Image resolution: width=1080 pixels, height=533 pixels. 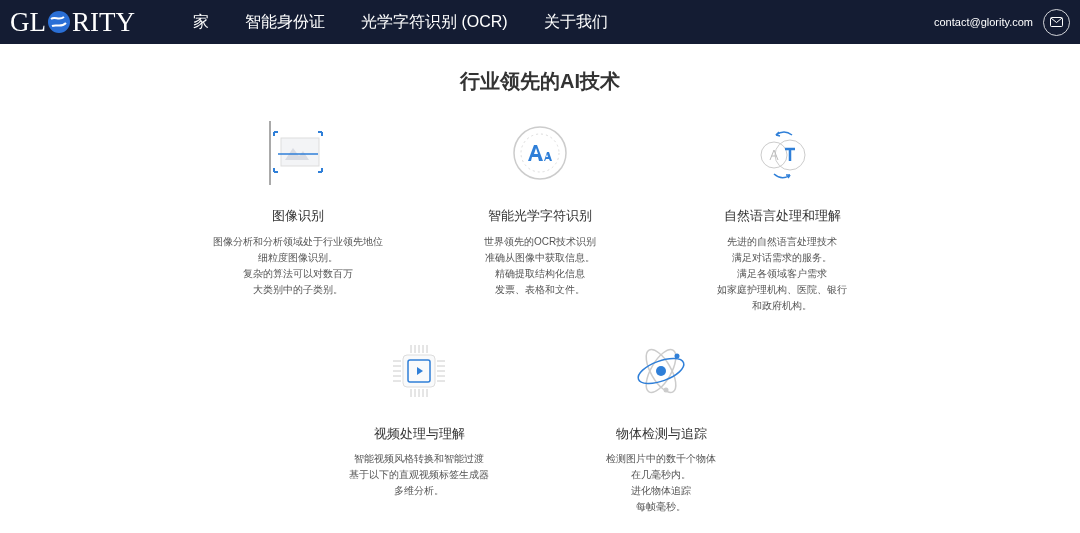 What do you see at coordinates (59, 22) in the screenshot?
I see `globe-icon` at bounding box center [59, 22].